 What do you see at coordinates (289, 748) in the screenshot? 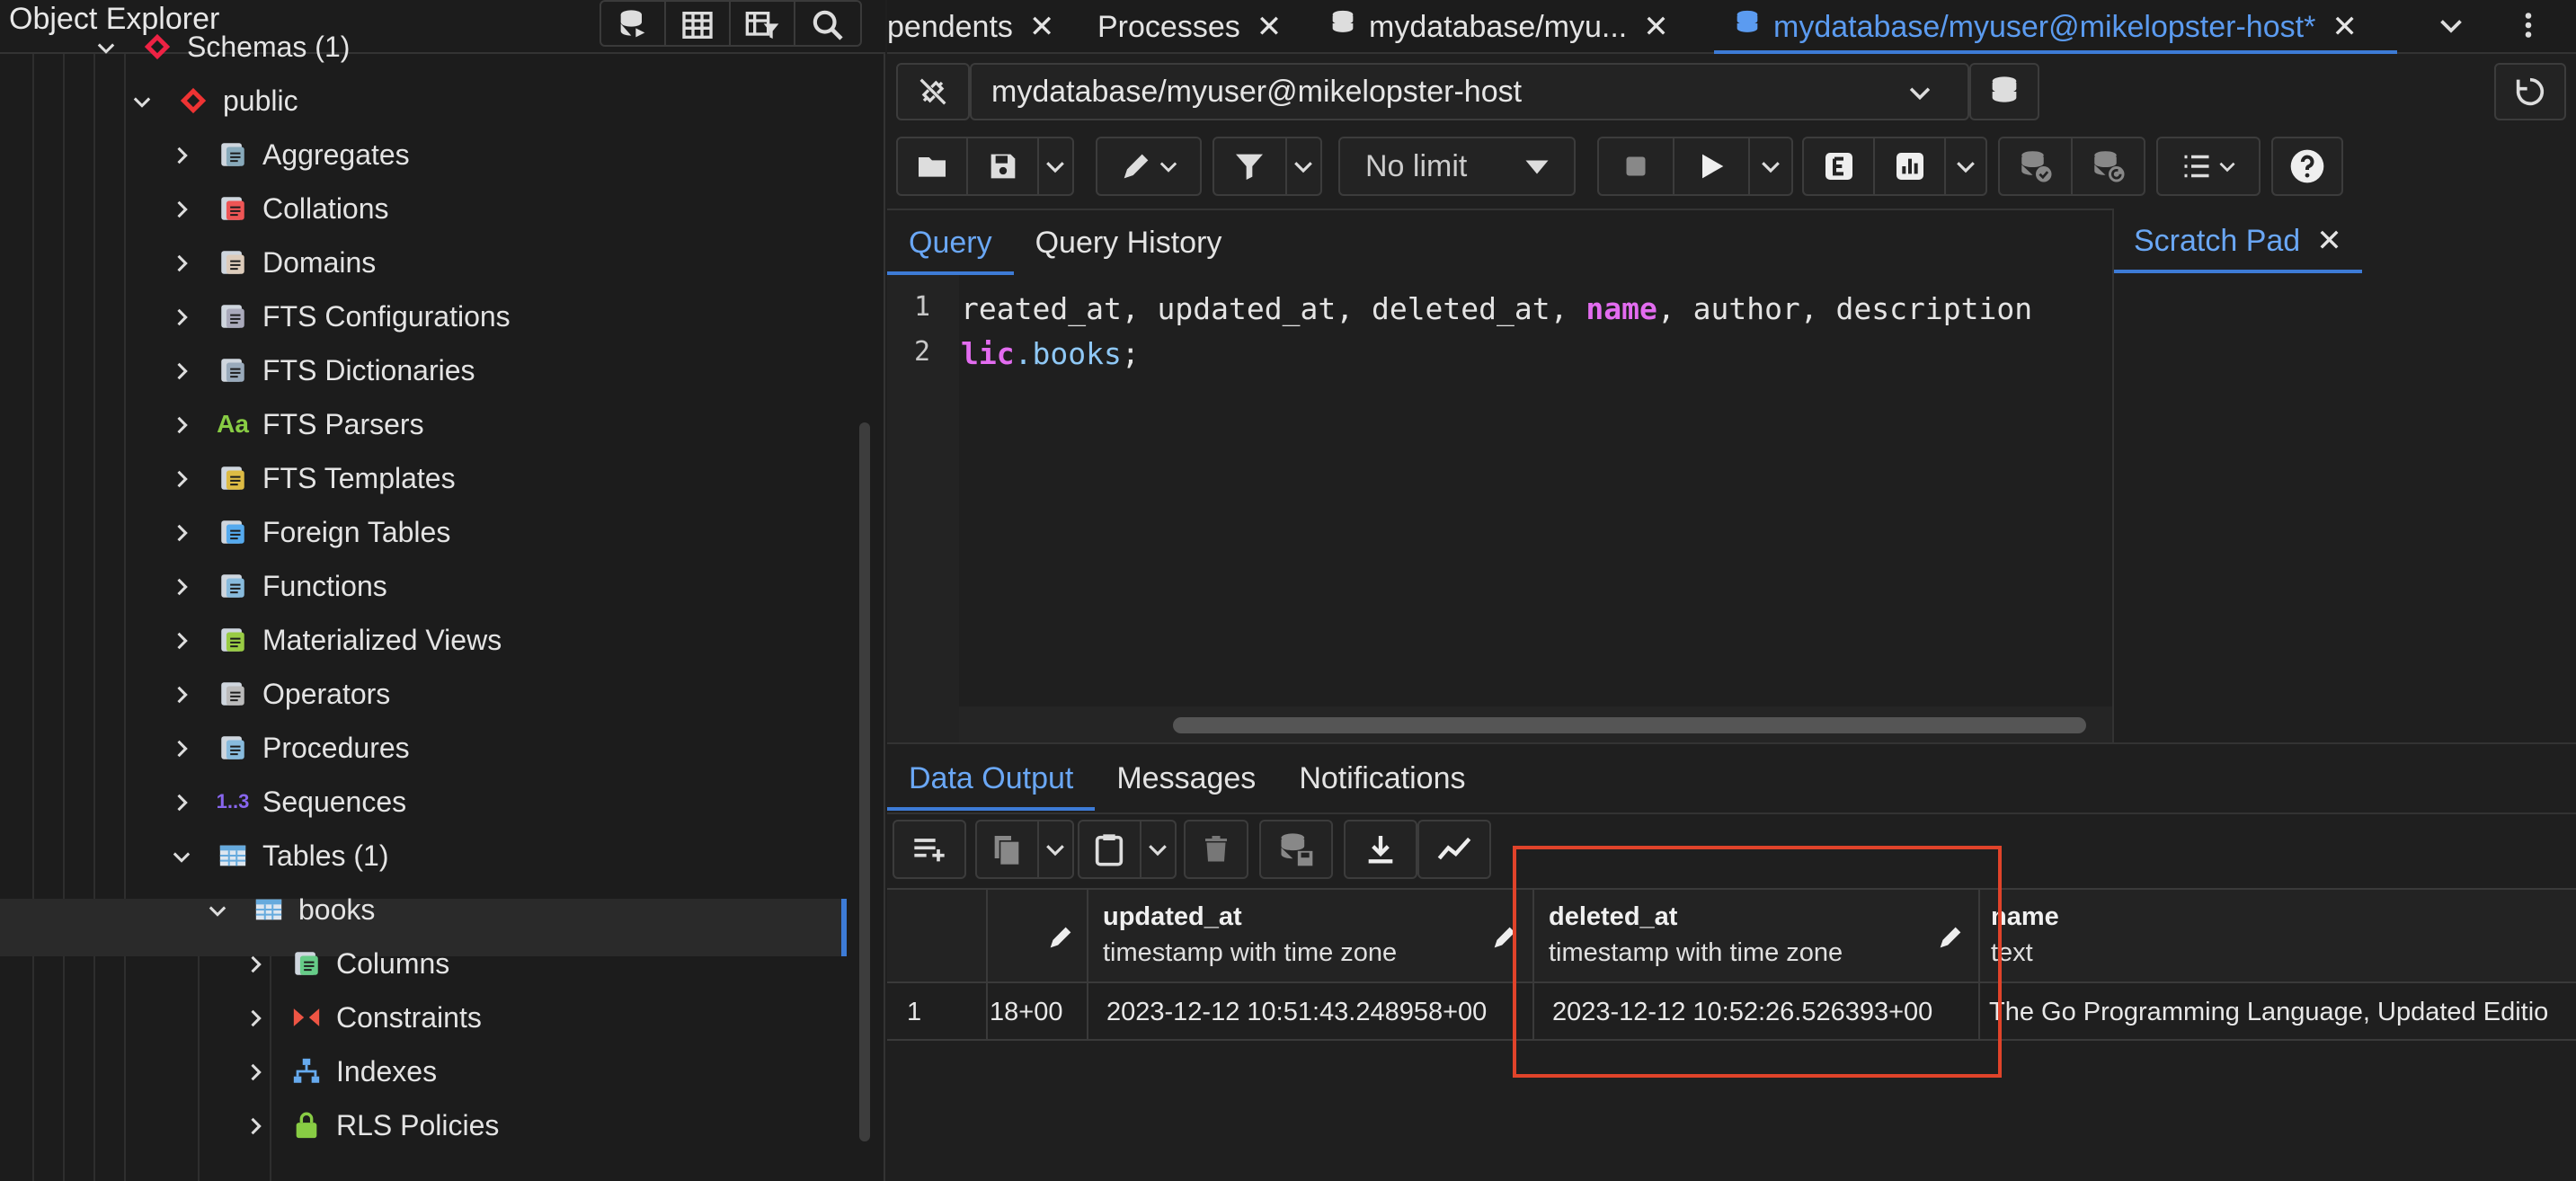
I see `tree-item-procedures: Procedures` at bounding box center [289, 748].